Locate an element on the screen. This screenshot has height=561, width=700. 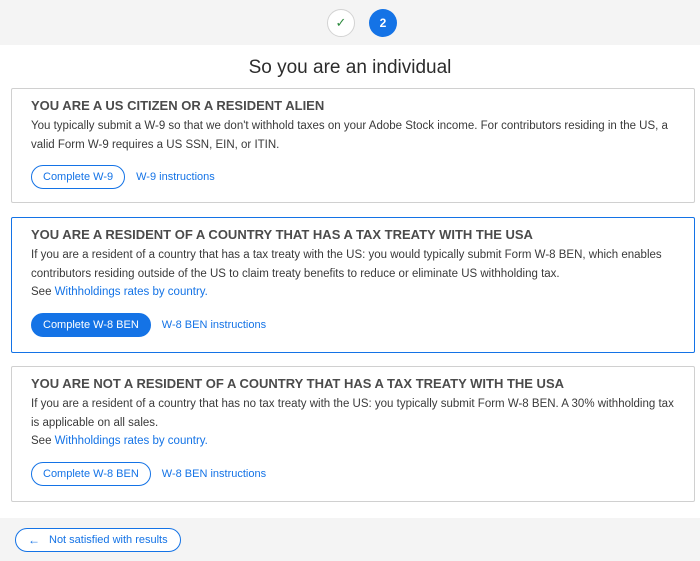
card-actions: Complete W-9 W-9 instructions is located at coordinates (353, 177).